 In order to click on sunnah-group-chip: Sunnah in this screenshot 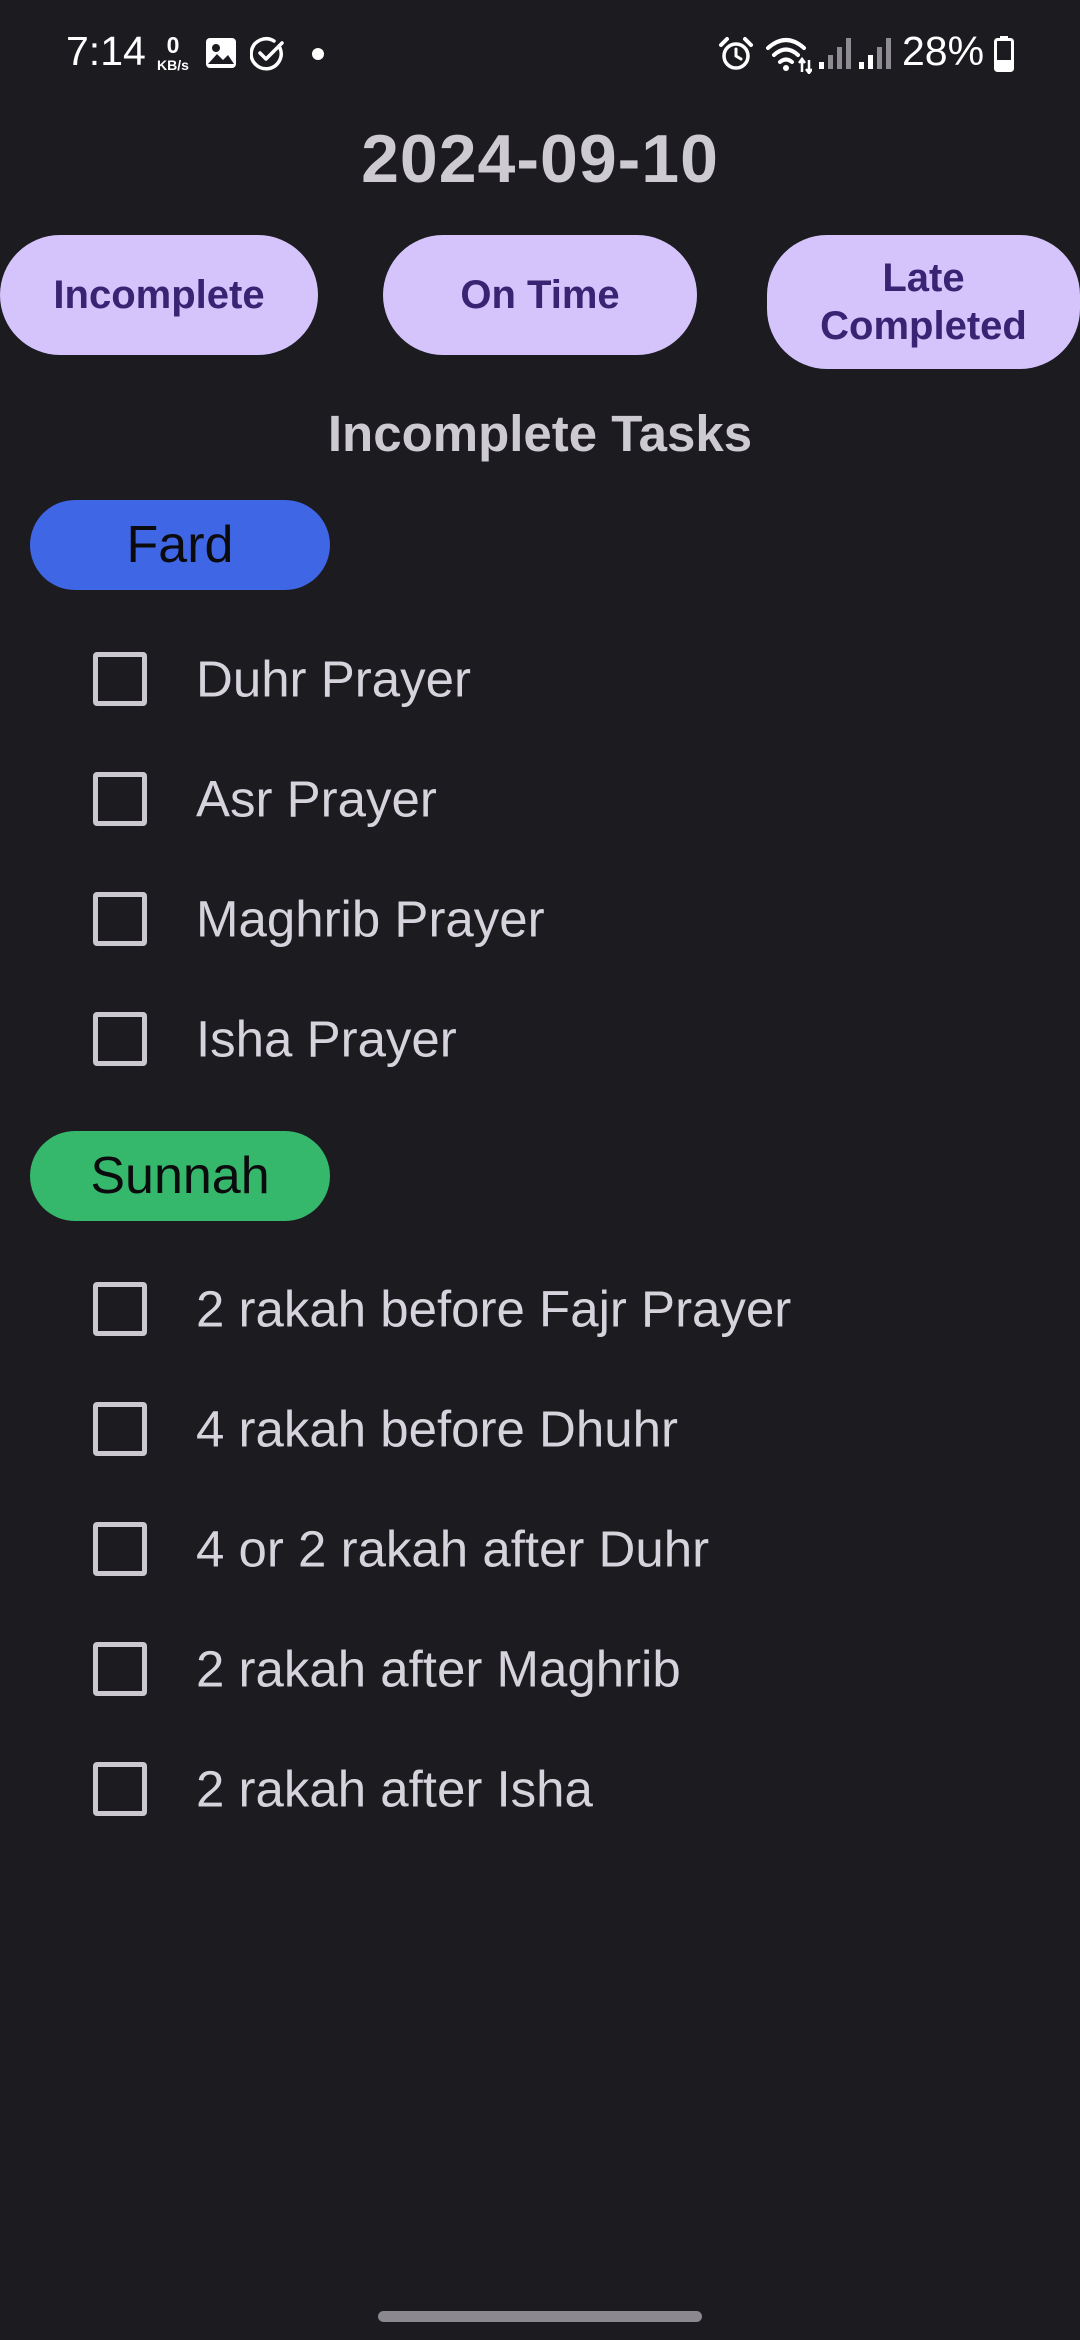, I will do `click(180, 1176)`.